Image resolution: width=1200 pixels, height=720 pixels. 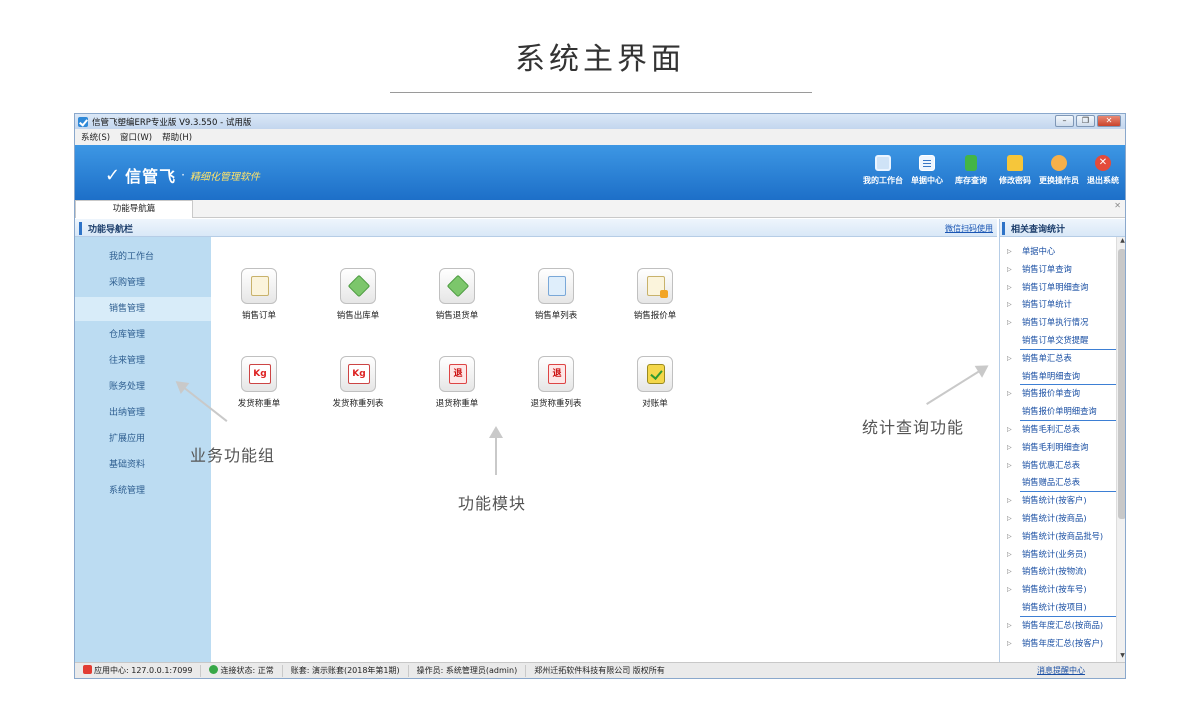 I want to click on return-weigh-icon: 退, so click(x=457, y=374).